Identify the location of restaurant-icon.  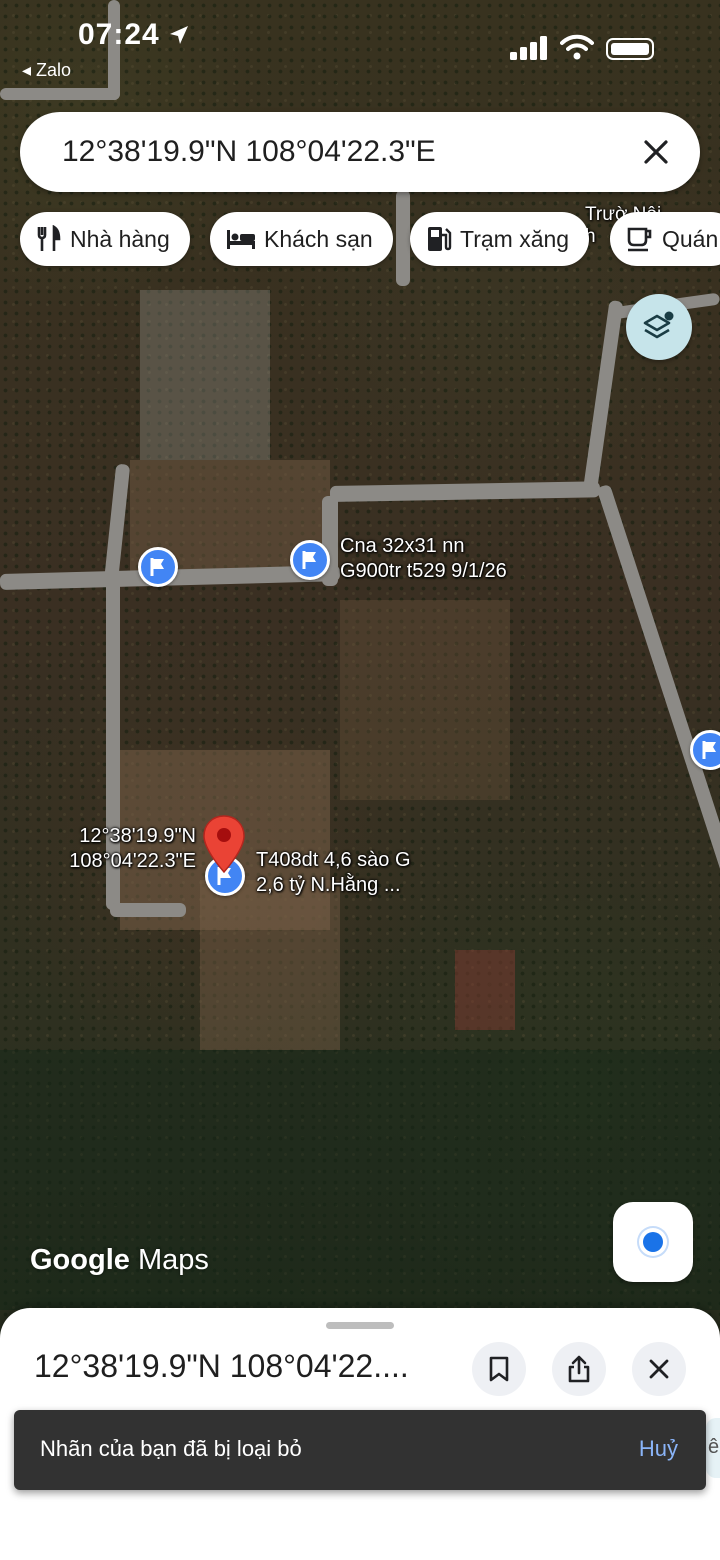
(49, 238).